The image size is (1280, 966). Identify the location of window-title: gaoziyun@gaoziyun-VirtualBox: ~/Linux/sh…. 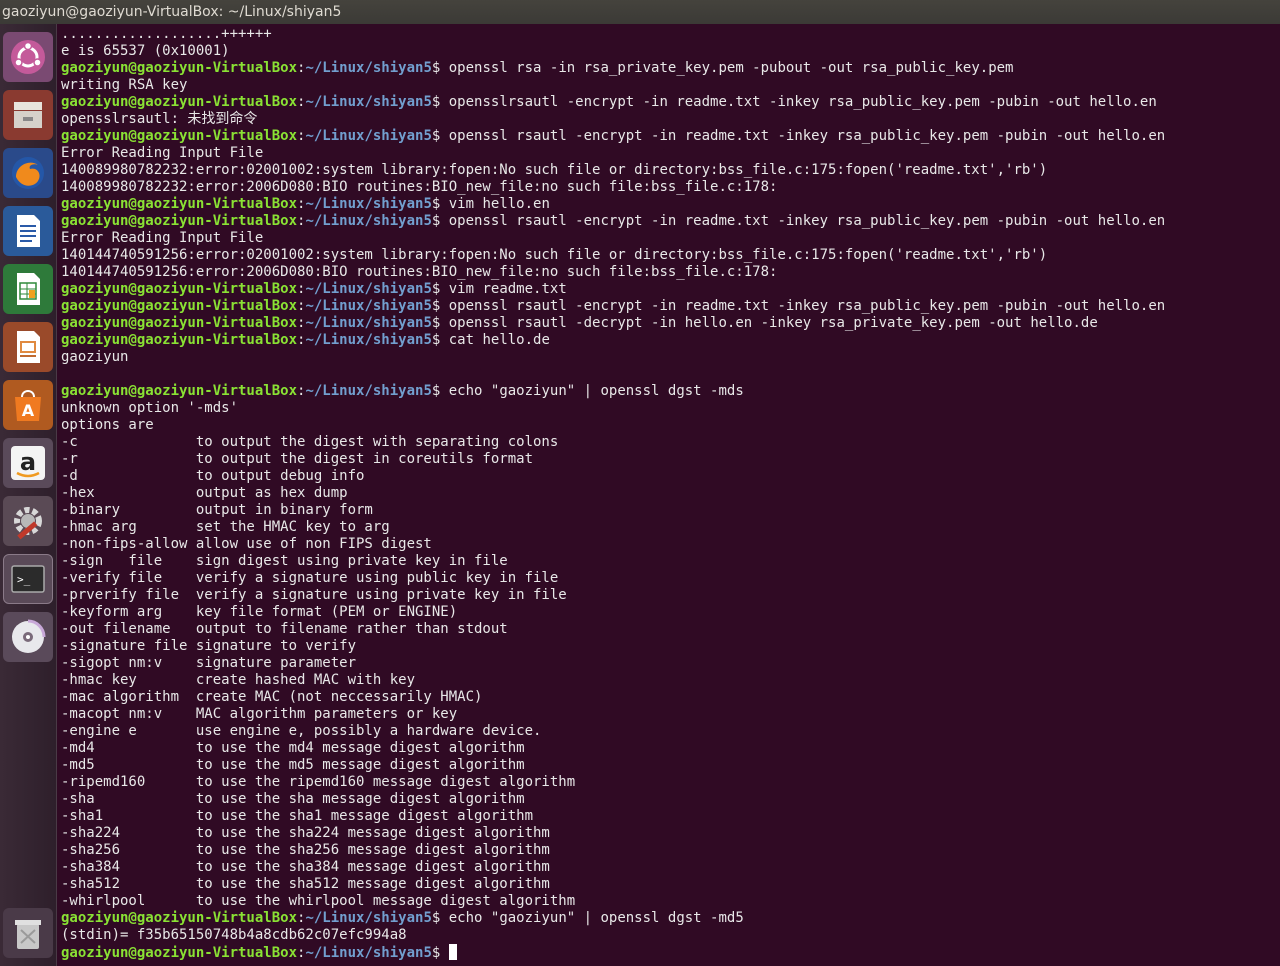
(172, 12).